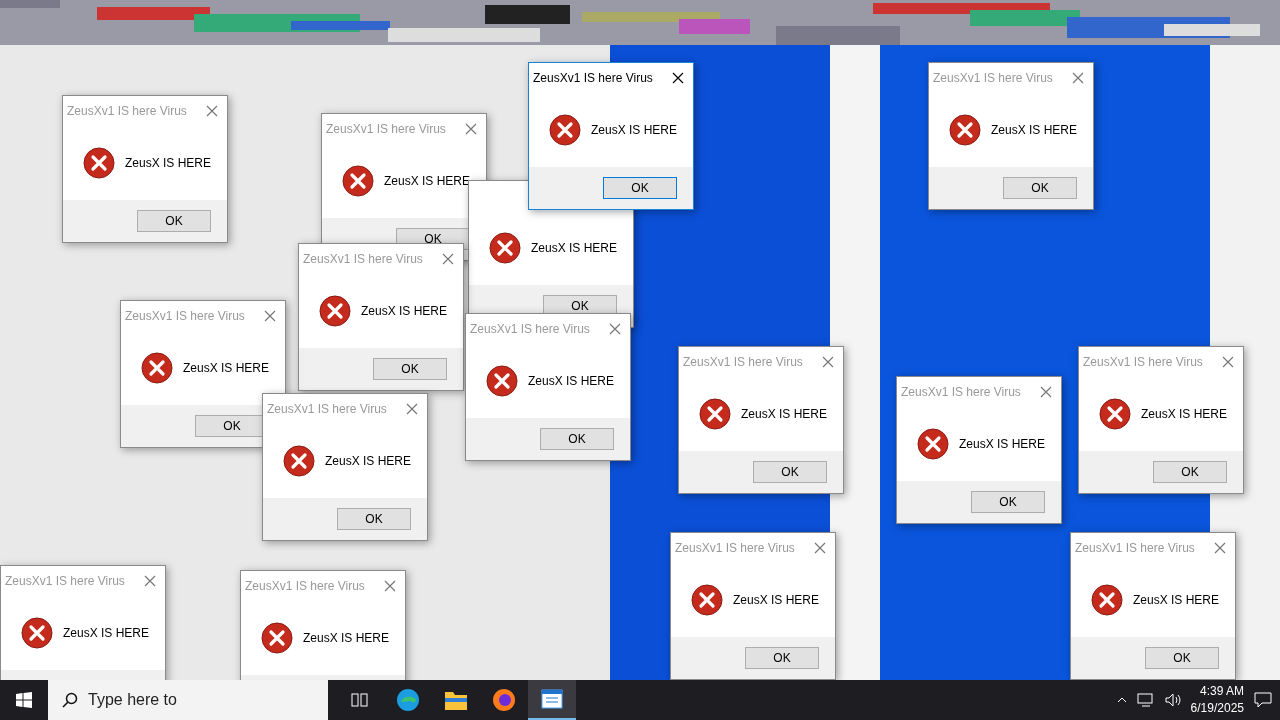 The height and width of the screenshot is (720, 1280). Describe the element at coordinates (678, 78) in the screenshot. I see `close-icon` at that location.